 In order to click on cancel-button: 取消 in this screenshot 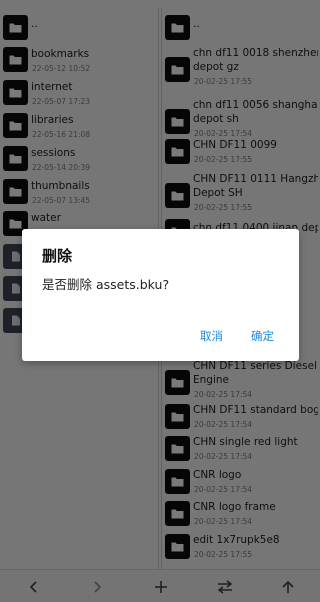, I will do `click(211, 336)`.